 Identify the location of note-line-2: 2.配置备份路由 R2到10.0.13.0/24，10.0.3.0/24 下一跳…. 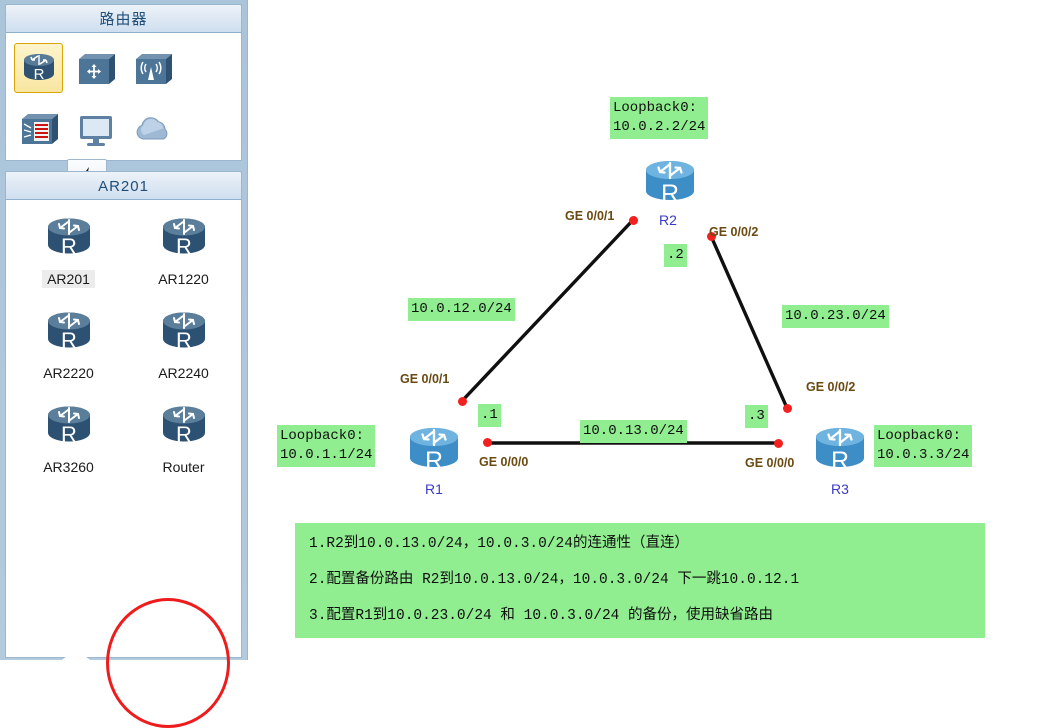
(554, 580).